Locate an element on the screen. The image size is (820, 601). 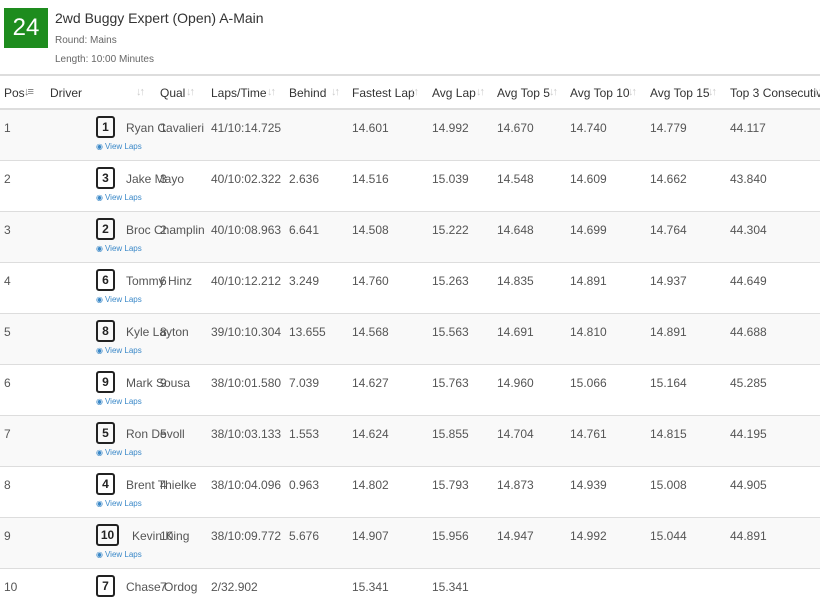
avg-top10-cell-value: 14.891 is located at coordinates (588, 280).